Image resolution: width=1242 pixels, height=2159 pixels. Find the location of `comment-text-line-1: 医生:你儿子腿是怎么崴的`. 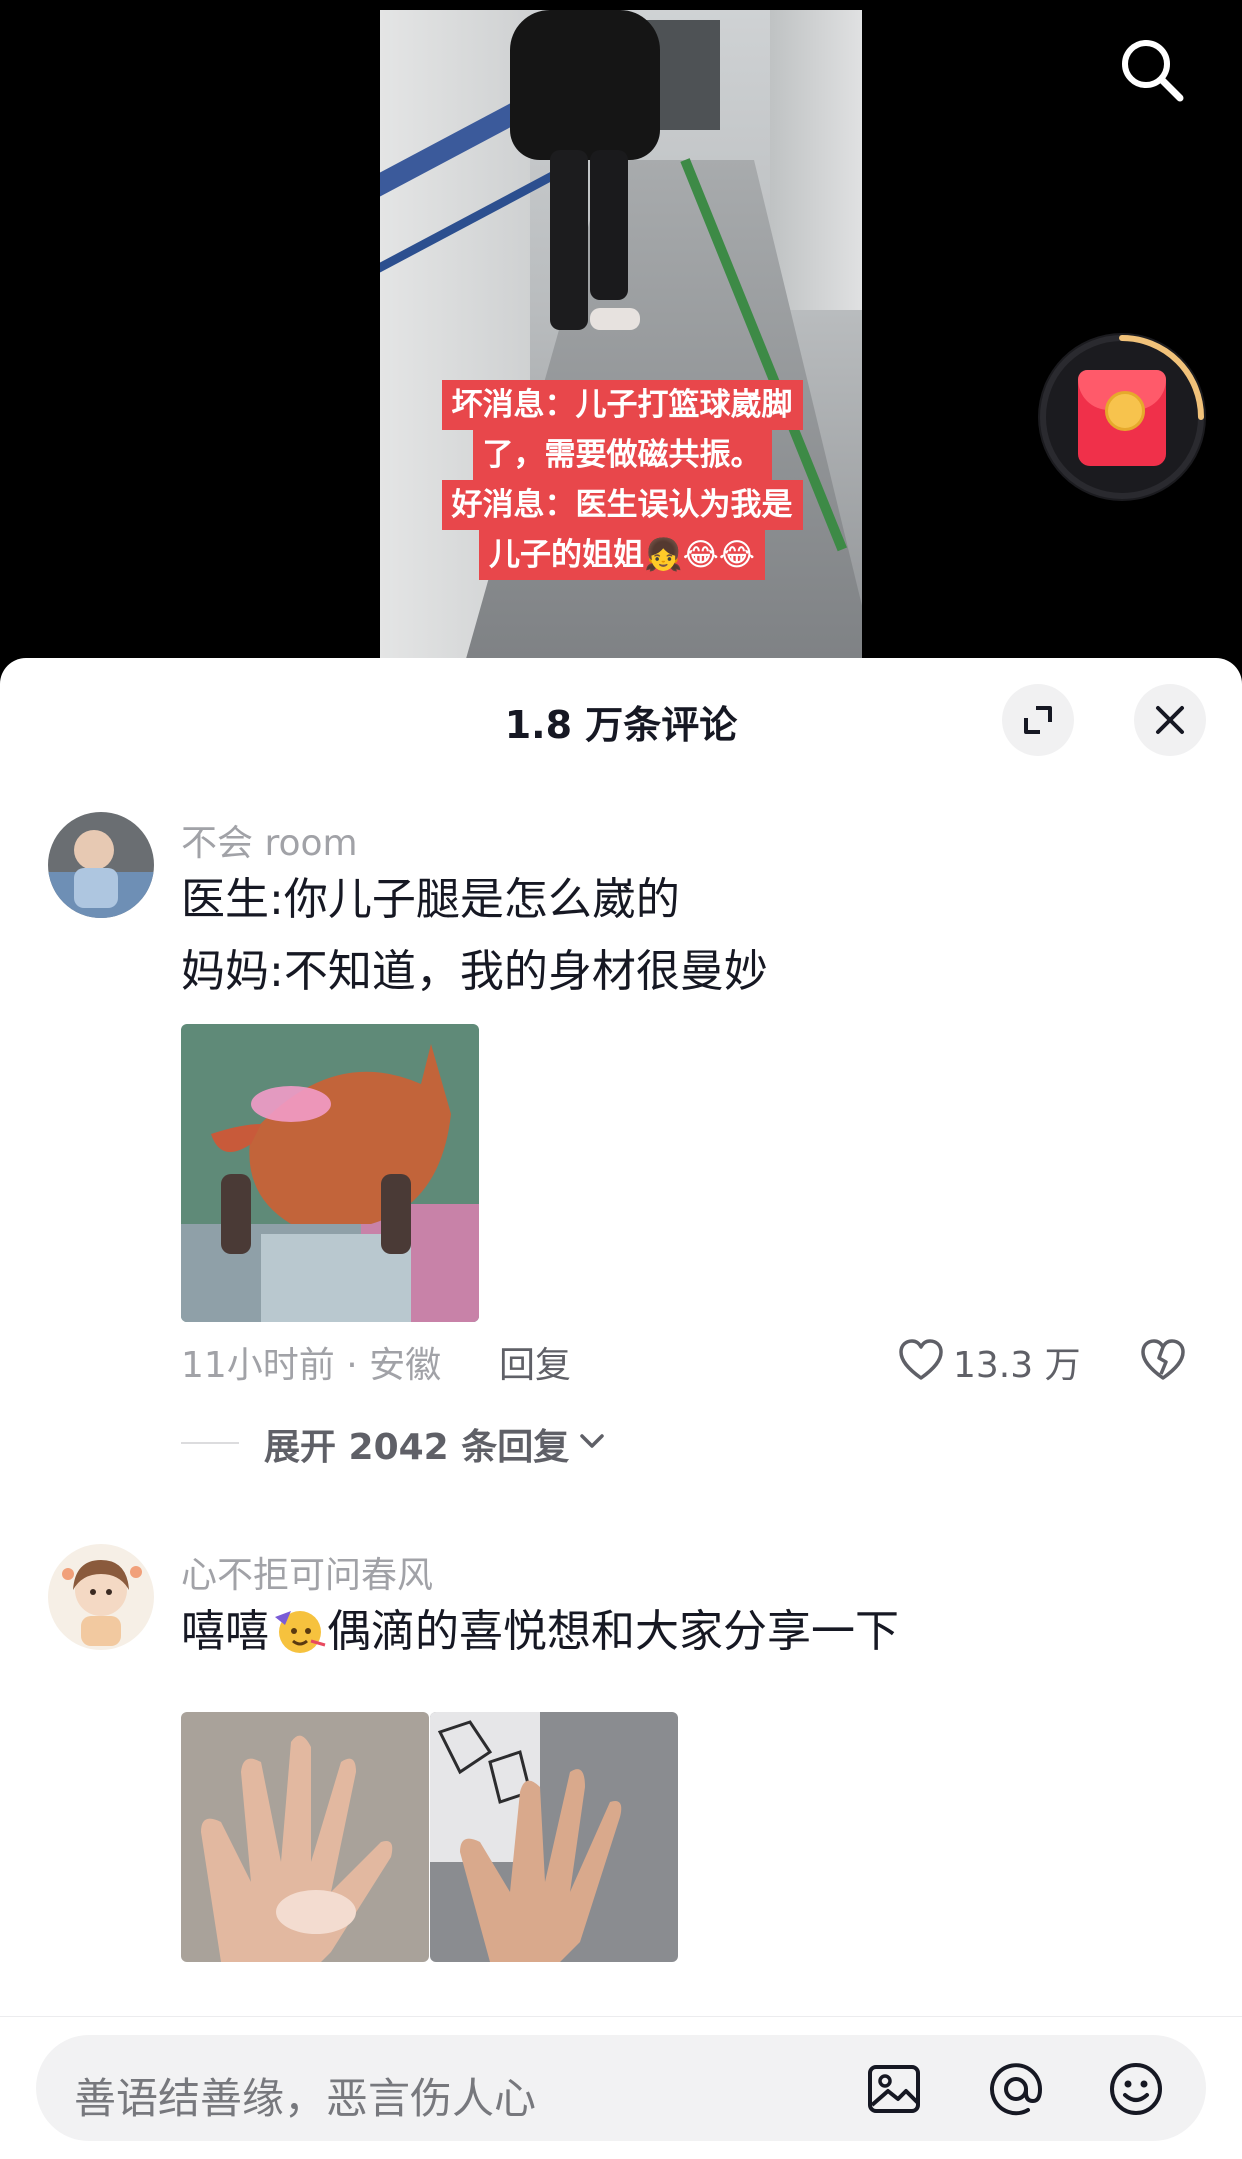

comment-text-line-1: 医生:你儿子腿是怎么崴的 is located at coordinates (430, 899).